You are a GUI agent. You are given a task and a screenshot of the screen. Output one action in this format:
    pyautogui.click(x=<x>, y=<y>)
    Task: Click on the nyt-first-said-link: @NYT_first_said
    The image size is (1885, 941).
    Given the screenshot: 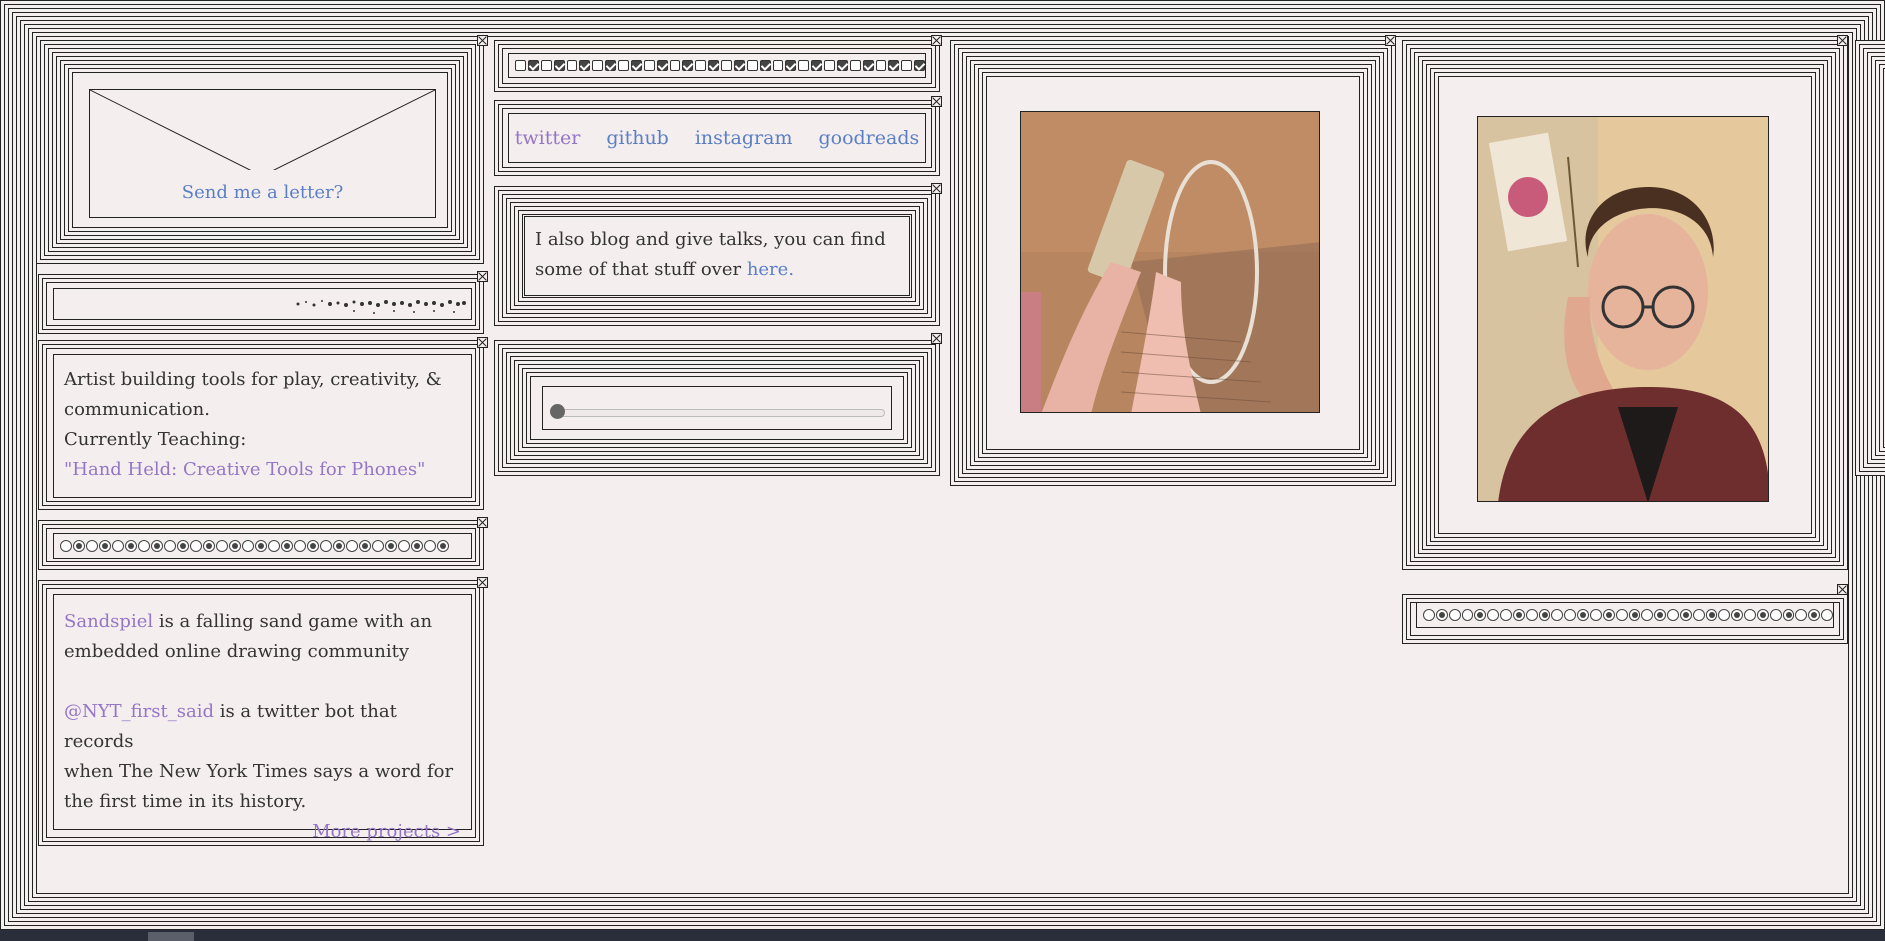 What is the action you would take?
    pyautogui.click(x=139, y=711)
    